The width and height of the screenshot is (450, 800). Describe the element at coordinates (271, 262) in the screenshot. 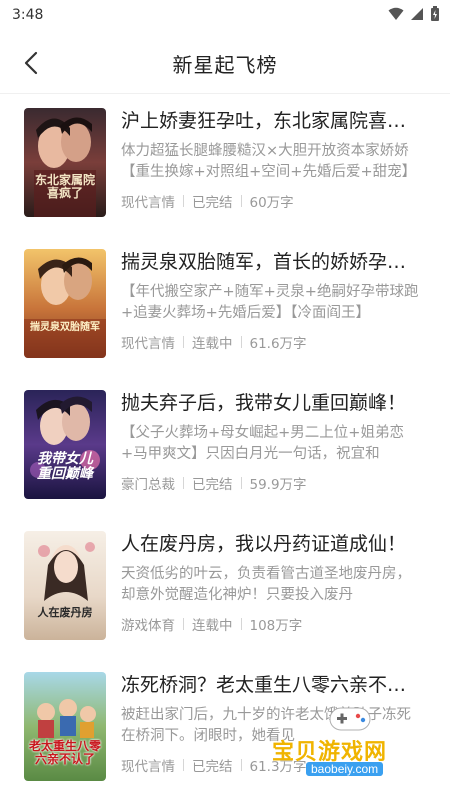

I see `book-title: 揣灵泉双胎随军，首长的娇娇孕妻撩疯了` at that location.